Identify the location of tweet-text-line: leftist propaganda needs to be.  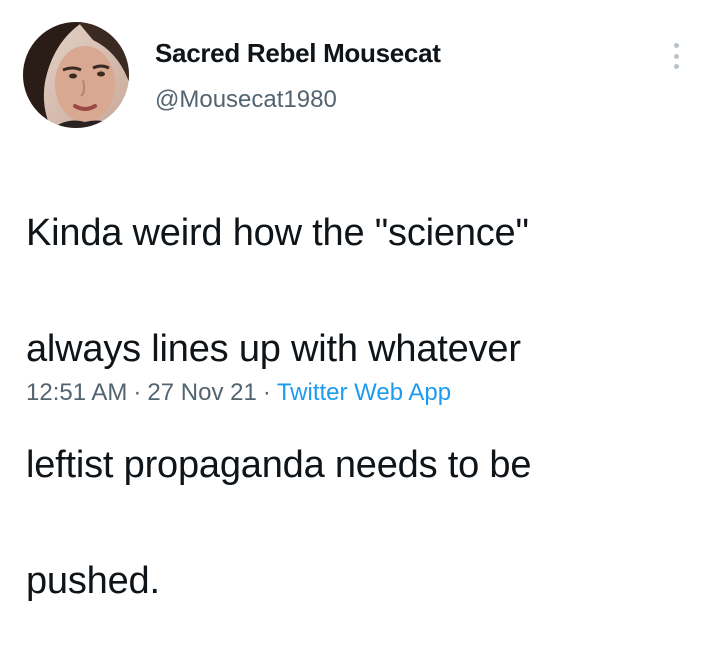
(279, 465).